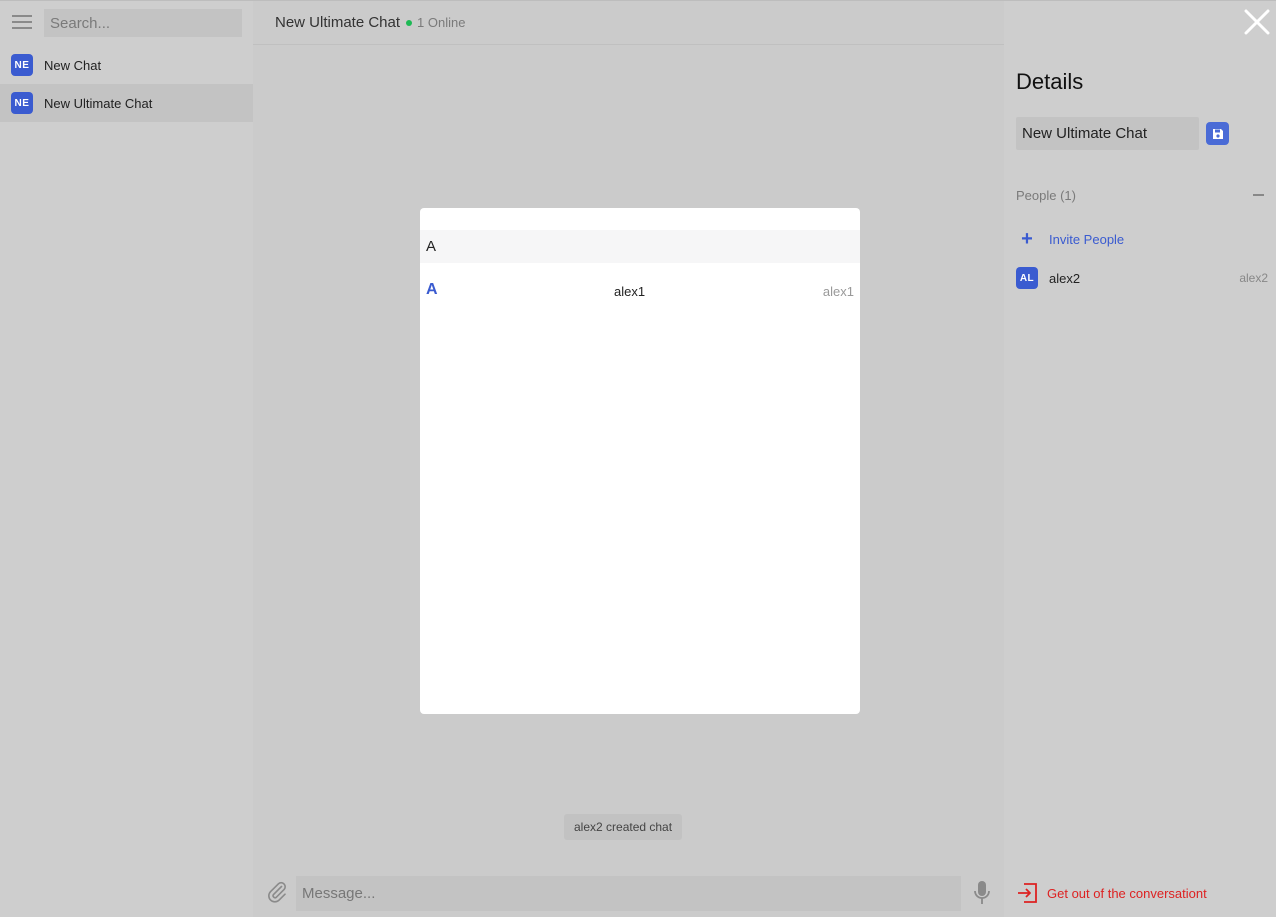 The height and width of the screenshot is (917, 1276). What do you see at coordinates (1107, 133) in the screenshot?
I see `chat-name-field` at bounding box center [1107, 133].